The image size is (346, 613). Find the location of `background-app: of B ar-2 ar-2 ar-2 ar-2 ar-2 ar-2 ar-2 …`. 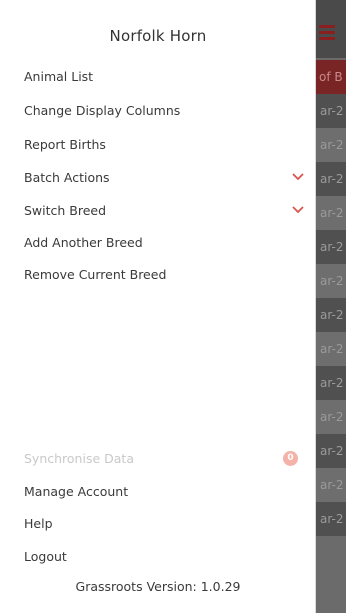

background-app: of B ar-2 ar-2 ar-2 ar-2 ar-2 ar-2 ar-2 … is located at coordinates (330, 306).